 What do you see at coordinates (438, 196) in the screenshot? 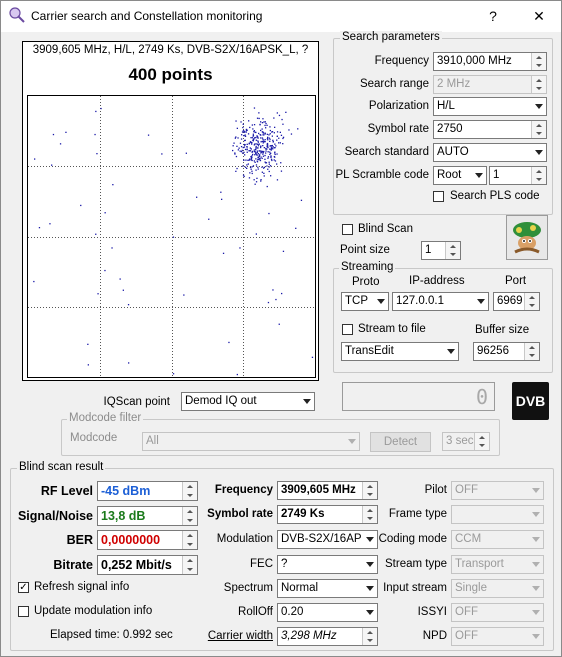
I see `search-pls-checkbox` at bounding box center [438, 196].